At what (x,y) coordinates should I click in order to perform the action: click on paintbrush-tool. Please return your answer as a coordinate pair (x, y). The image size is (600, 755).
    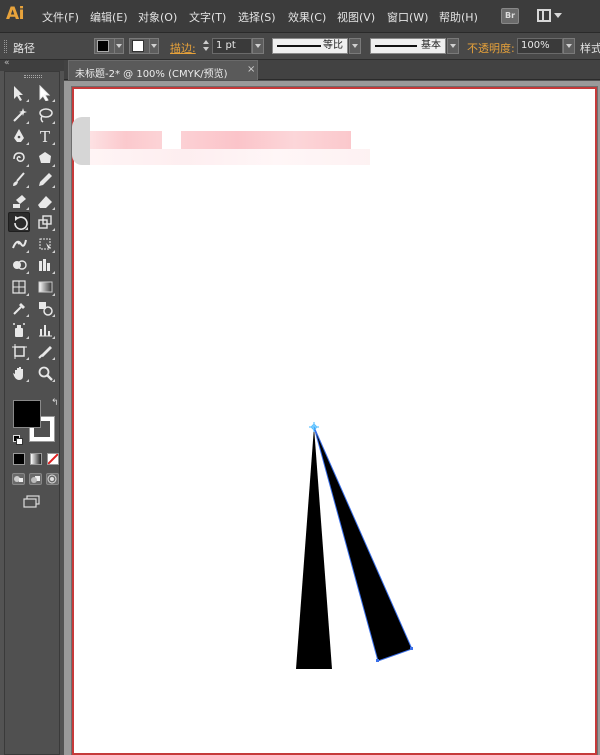
    Looking at the image, I should click on (19, 179).